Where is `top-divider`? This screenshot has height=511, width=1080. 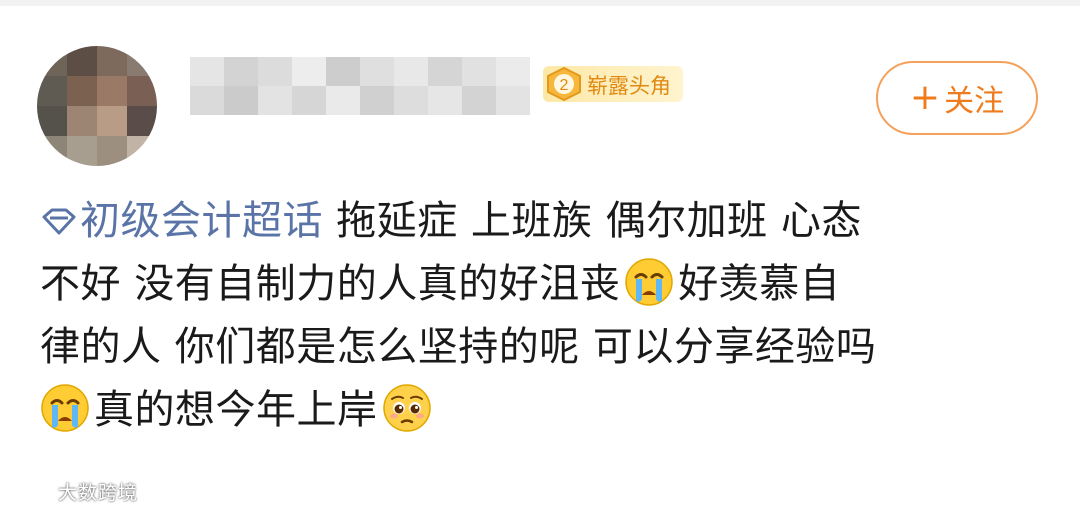 top-divider is located at coordinates (540, 3).